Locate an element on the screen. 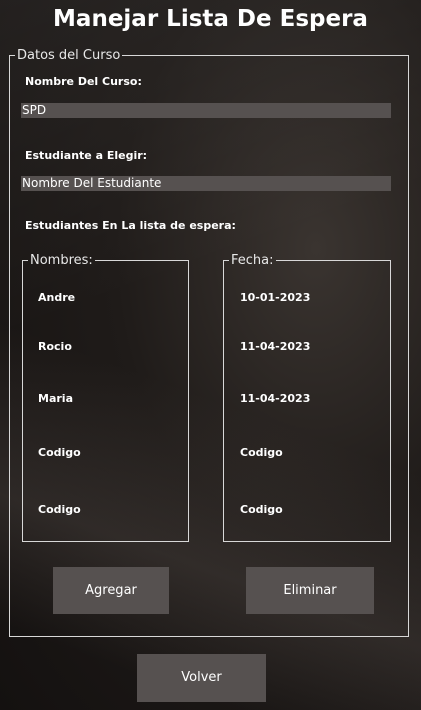 This screenshot has height=710, width=421. names-legend: Nombres: is located at coordinates (61, 260).